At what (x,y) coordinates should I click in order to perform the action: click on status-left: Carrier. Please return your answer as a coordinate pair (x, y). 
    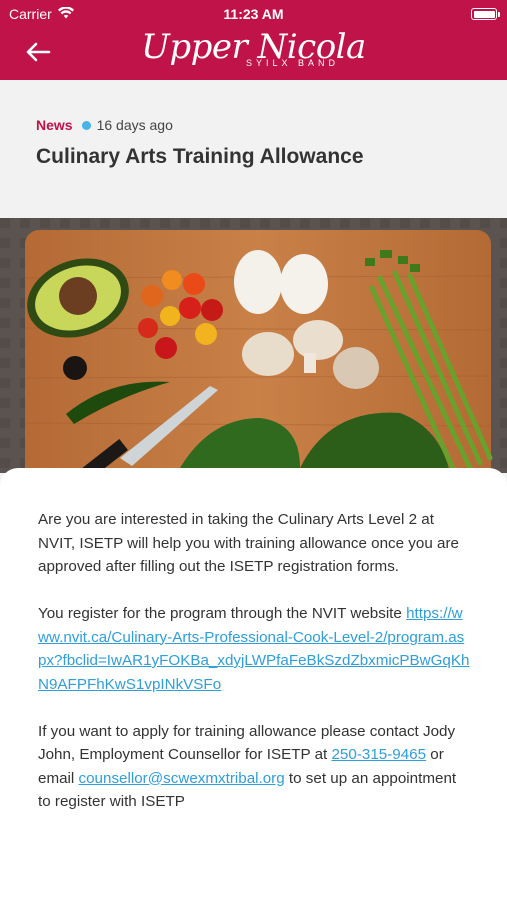
    Looking at the image, I should click on (41, 14).